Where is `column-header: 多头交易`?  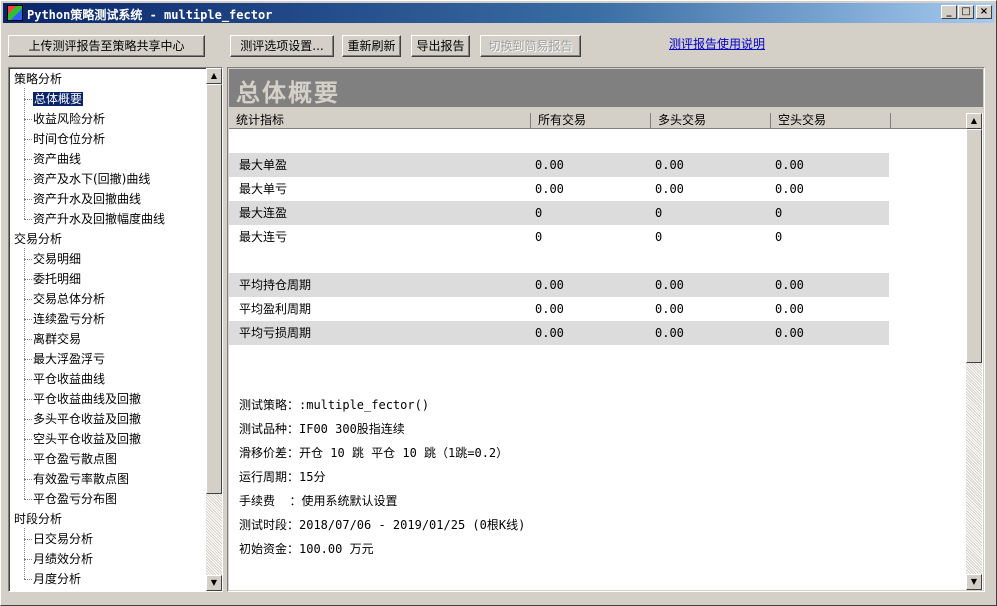 column-header: 多头交易 is located at coordinates (711, 121).